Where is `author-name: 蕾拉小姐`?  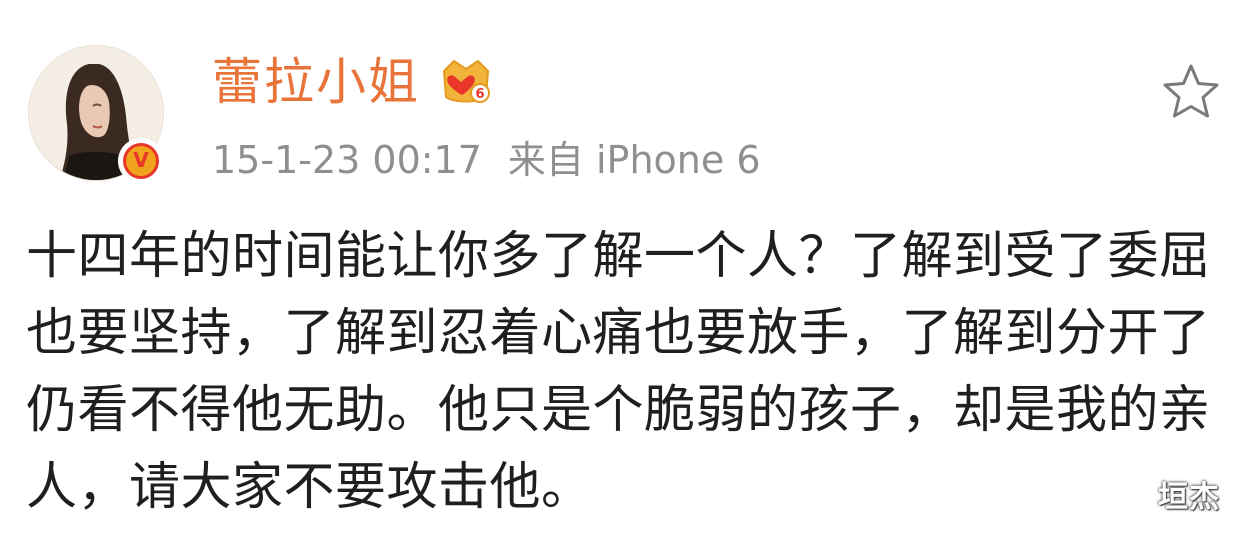
author-name: 蕾拉小姐 is located at coordinates (316, 82).